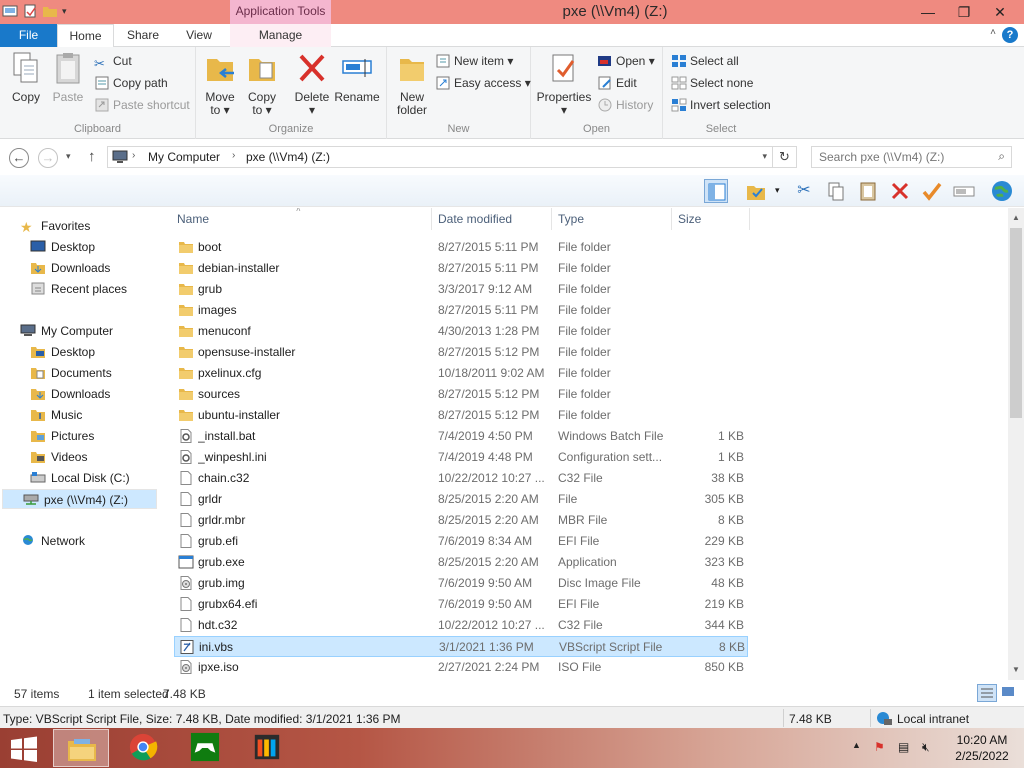 This screenshot has width=1024, height=768. What do you see at coordinates (56, 415) in the screenshot?
I see `nav-pc-music: Music` at bounding box center [56, 415].